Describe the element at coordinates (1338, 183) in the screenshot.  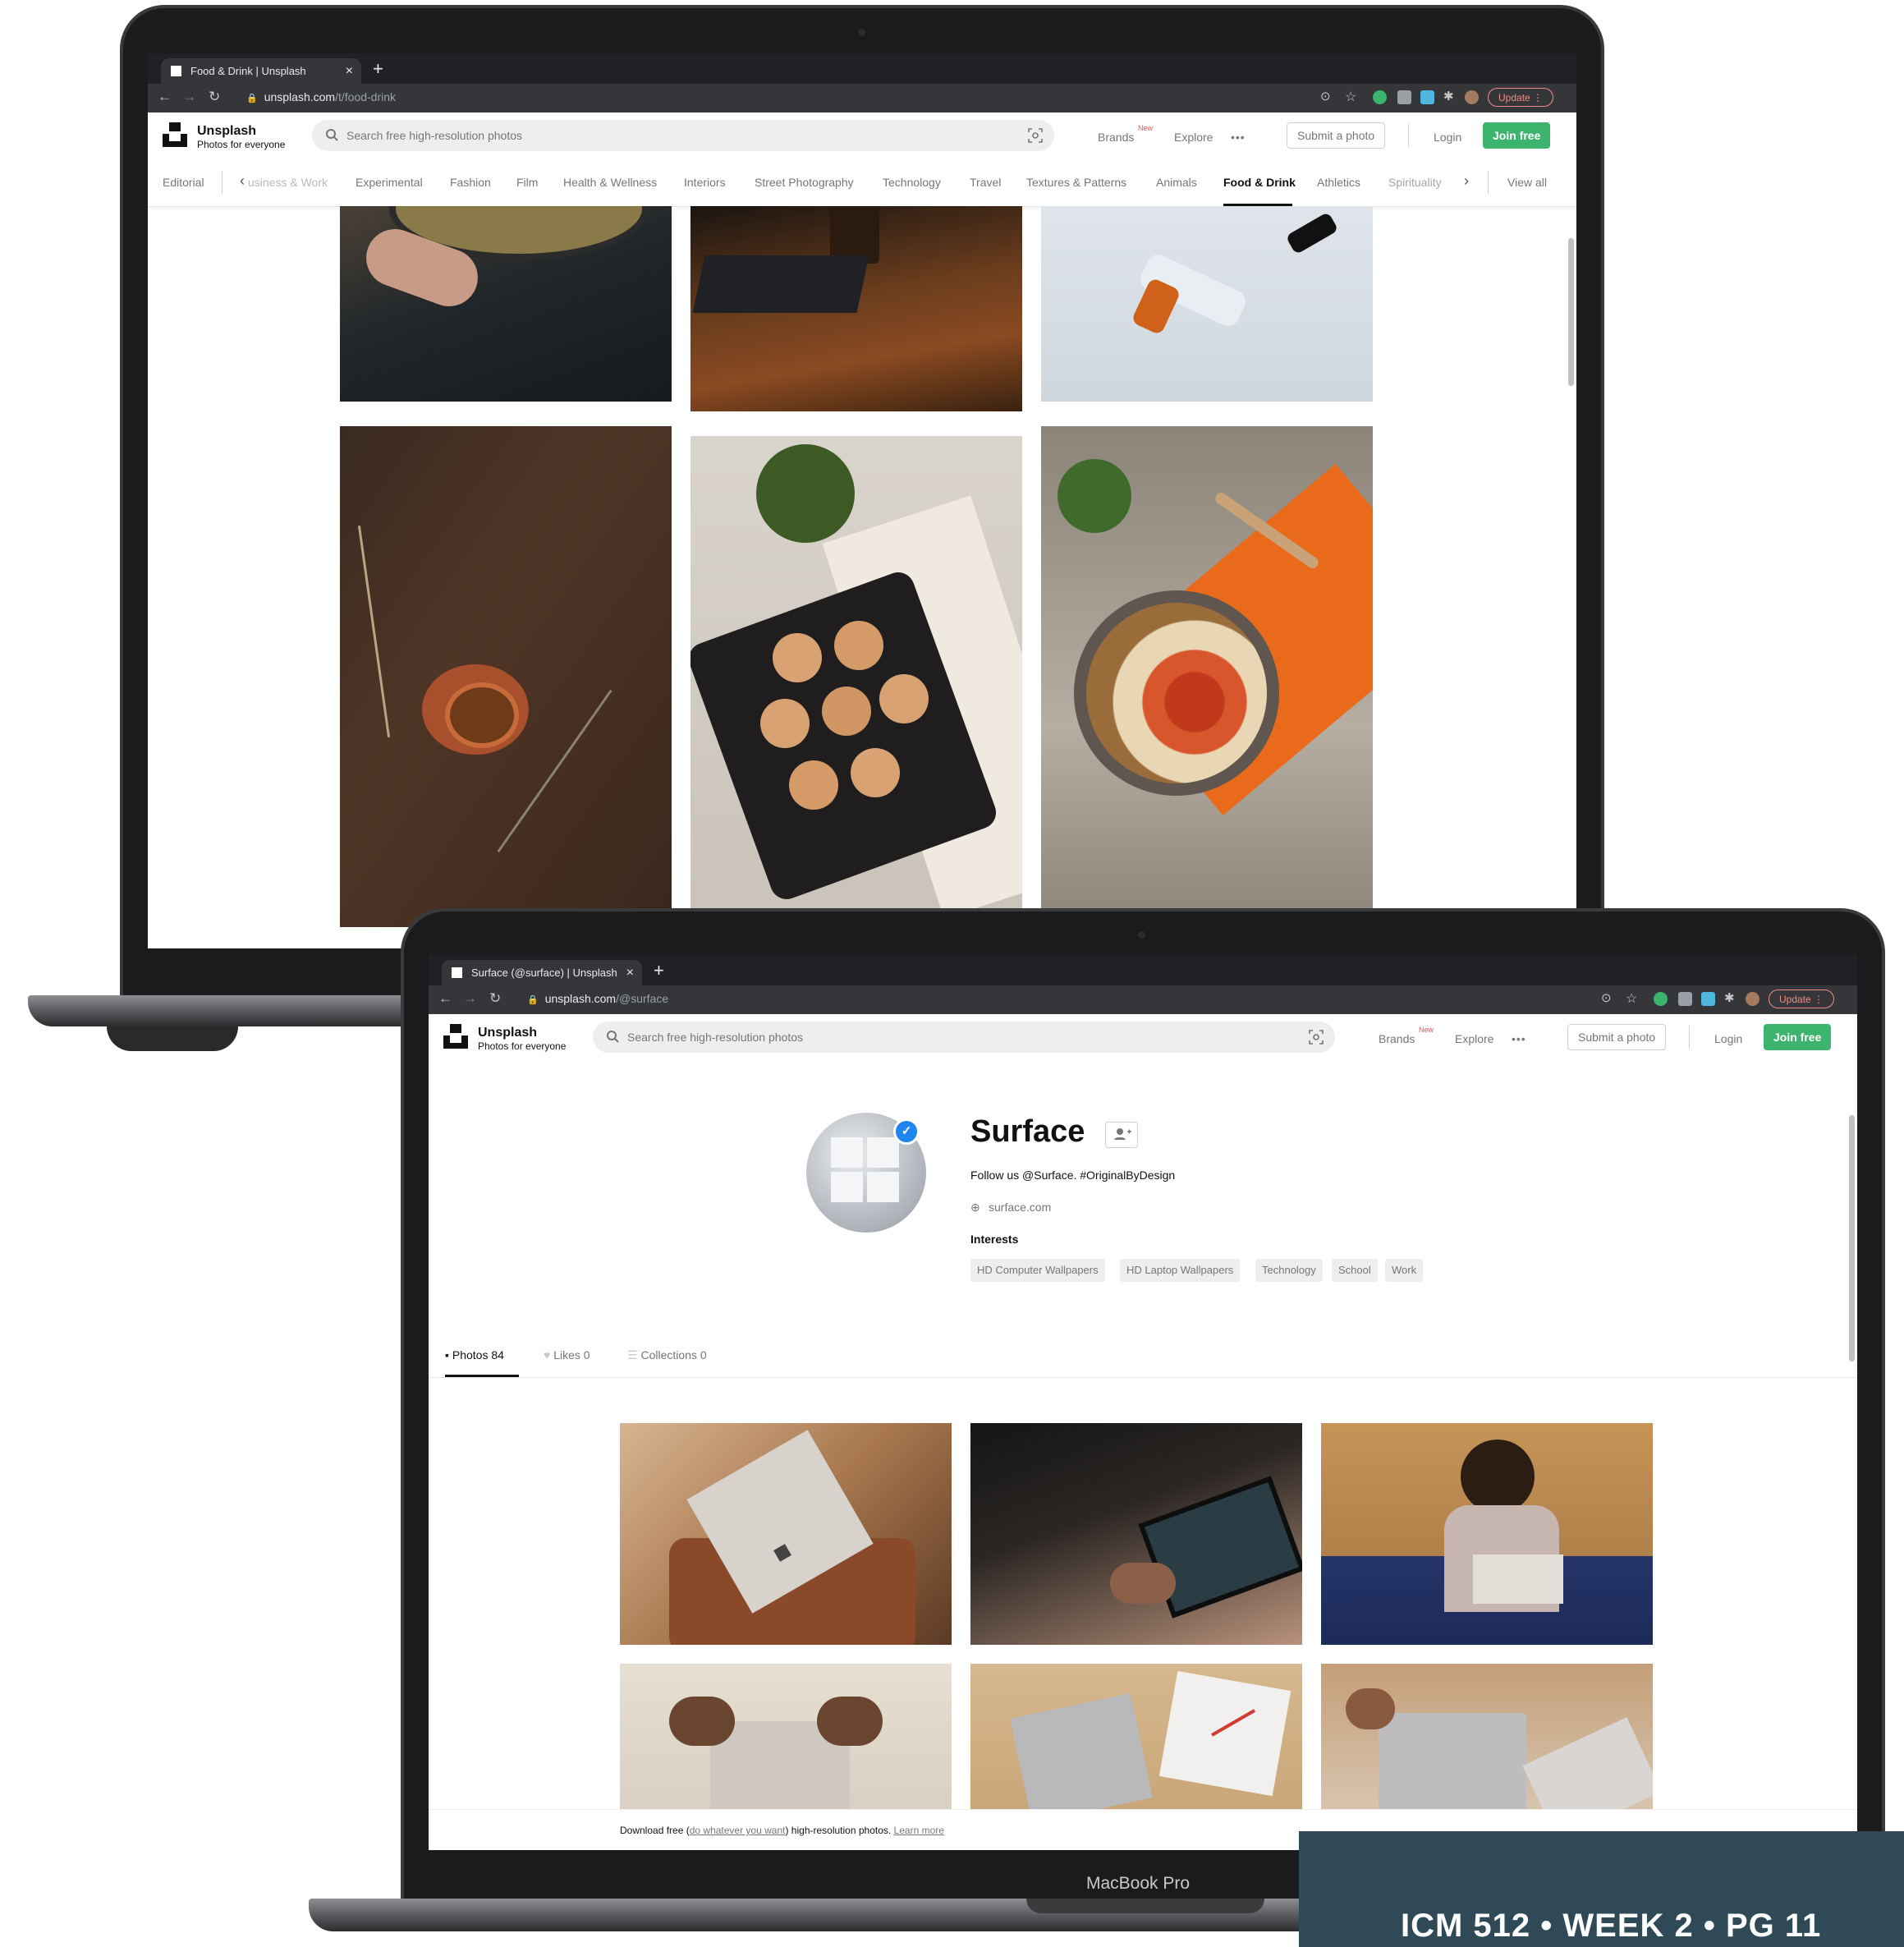
I see `topic-athletics: Athletics` at that location.